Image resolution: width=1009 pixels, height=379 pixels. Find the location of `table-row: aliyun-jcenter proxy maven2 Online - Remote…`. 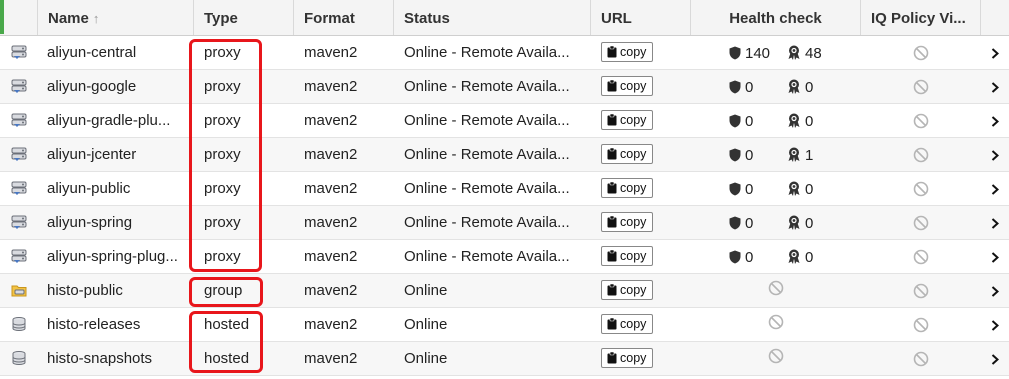

table-row: aliyun-jcenter proxy maven2 Online - Remote… is located at coordinates (504, 155).